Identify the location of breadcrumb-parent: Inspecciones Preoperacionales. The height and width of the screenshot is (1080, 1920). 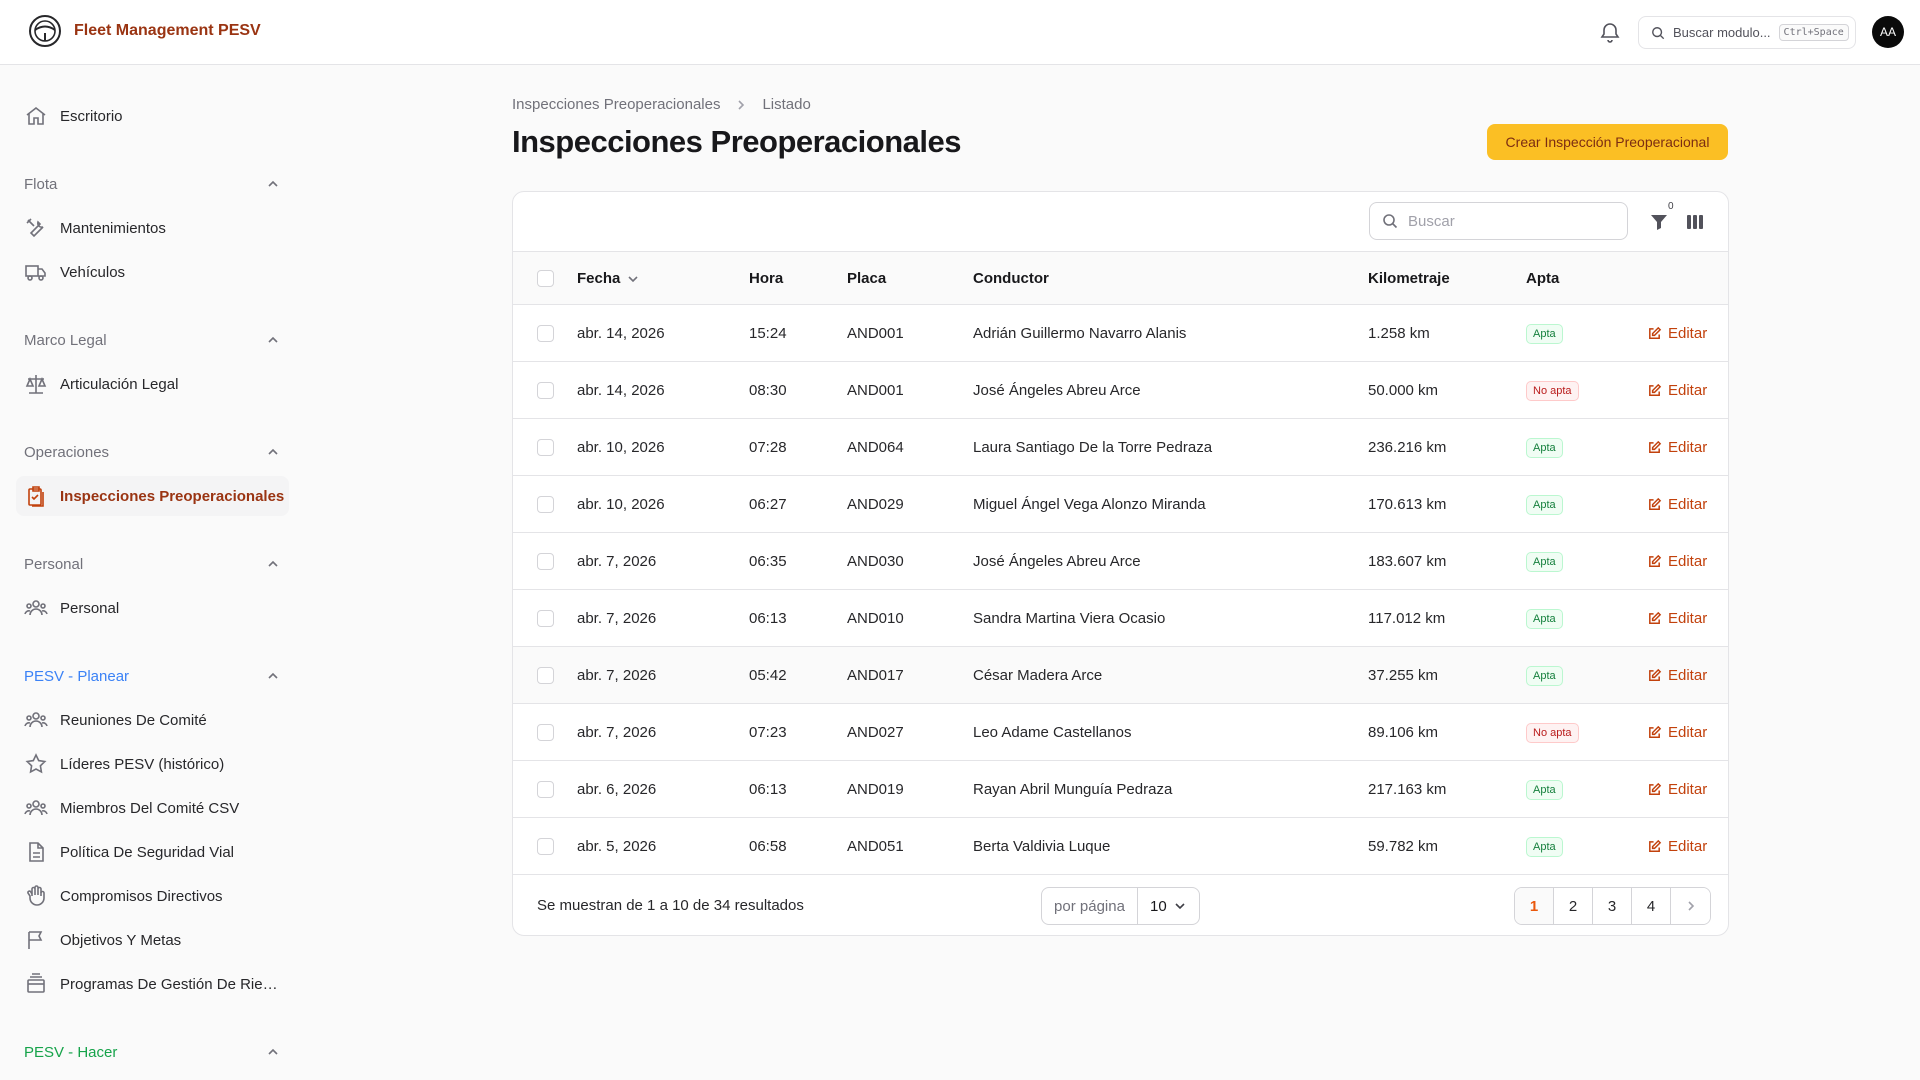
(616, 104).